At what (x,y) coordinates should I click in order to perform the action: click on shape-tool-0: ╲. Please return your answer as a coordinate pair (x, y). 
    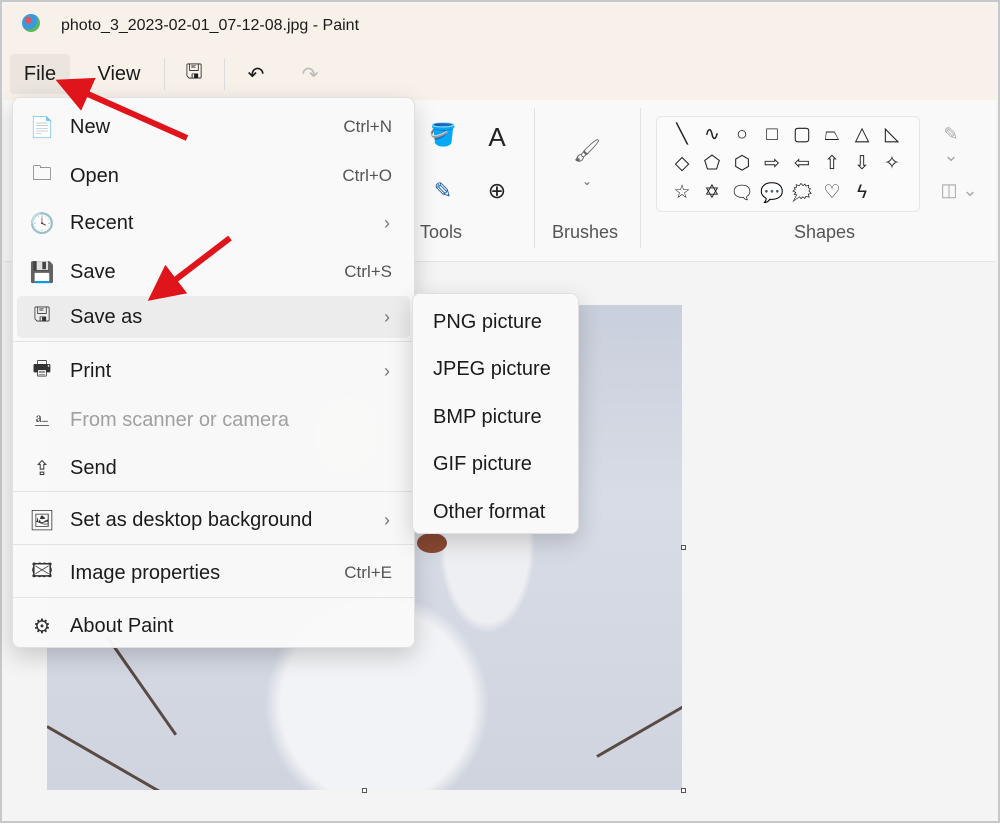
    Looking at the image, I should click on (681, 134).